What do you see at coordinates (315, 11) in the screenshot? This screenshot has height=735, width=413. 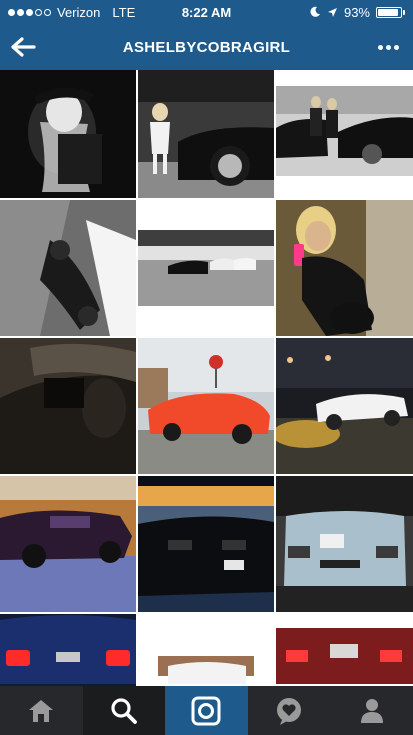 I see `moon-icon` at bounding box center [315, 11].